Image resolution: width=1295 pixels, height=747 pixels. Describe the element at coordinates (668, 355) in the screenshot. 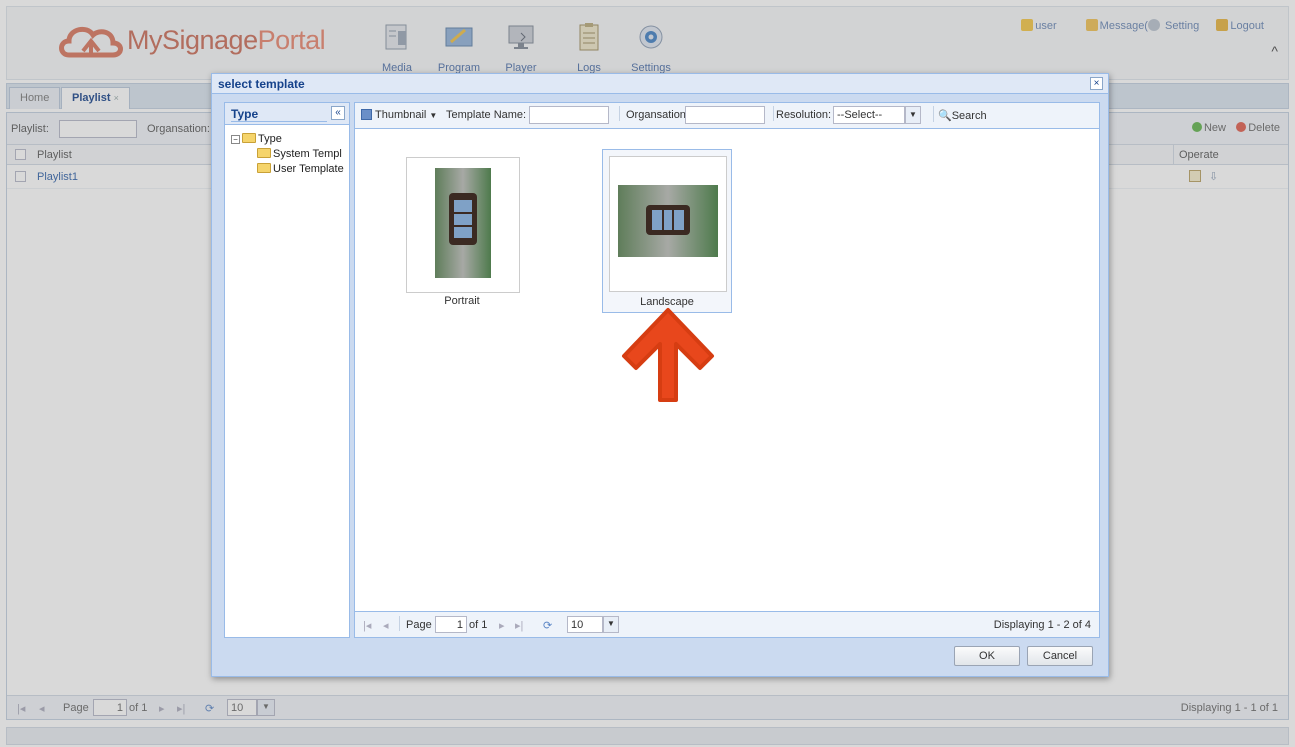

I see `arrow-up-icon` at that location.